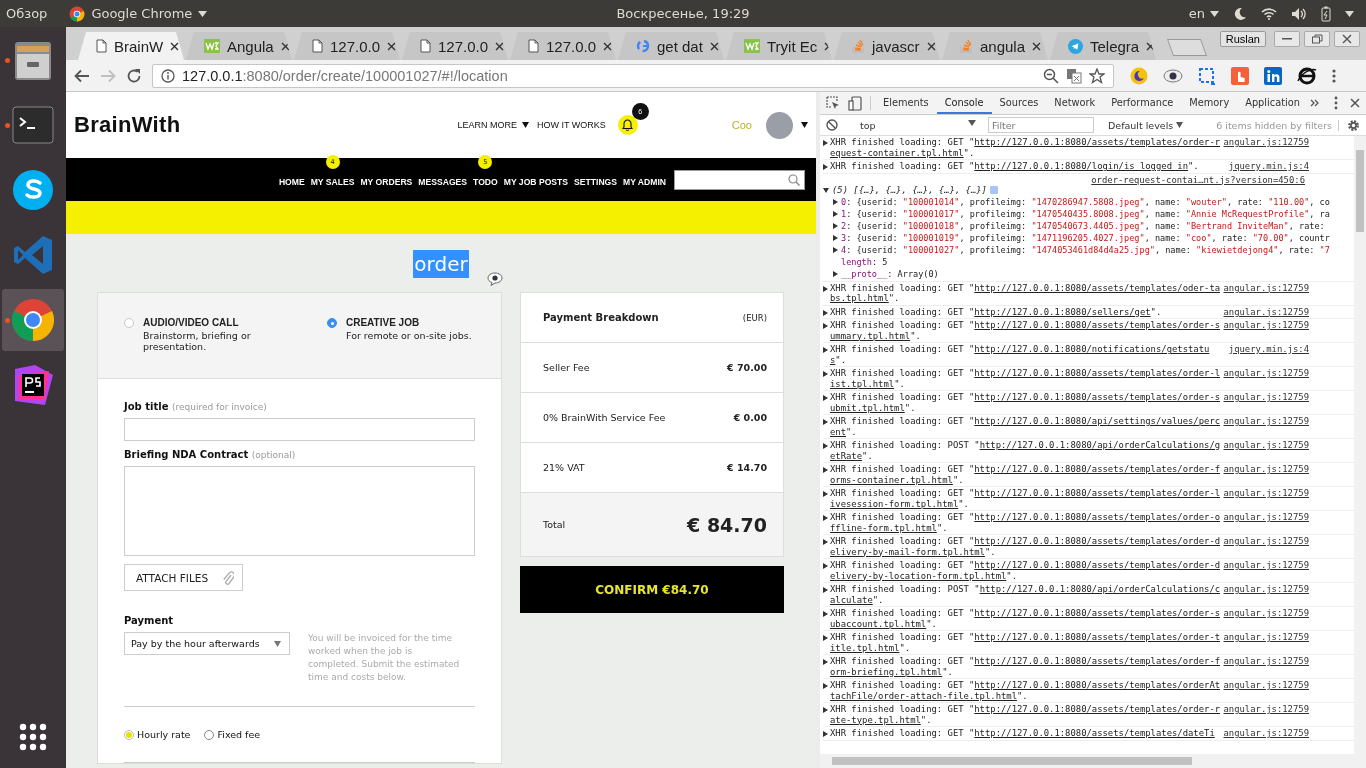  I want to click on devtools-tab: Memory, so click(1209, 103).